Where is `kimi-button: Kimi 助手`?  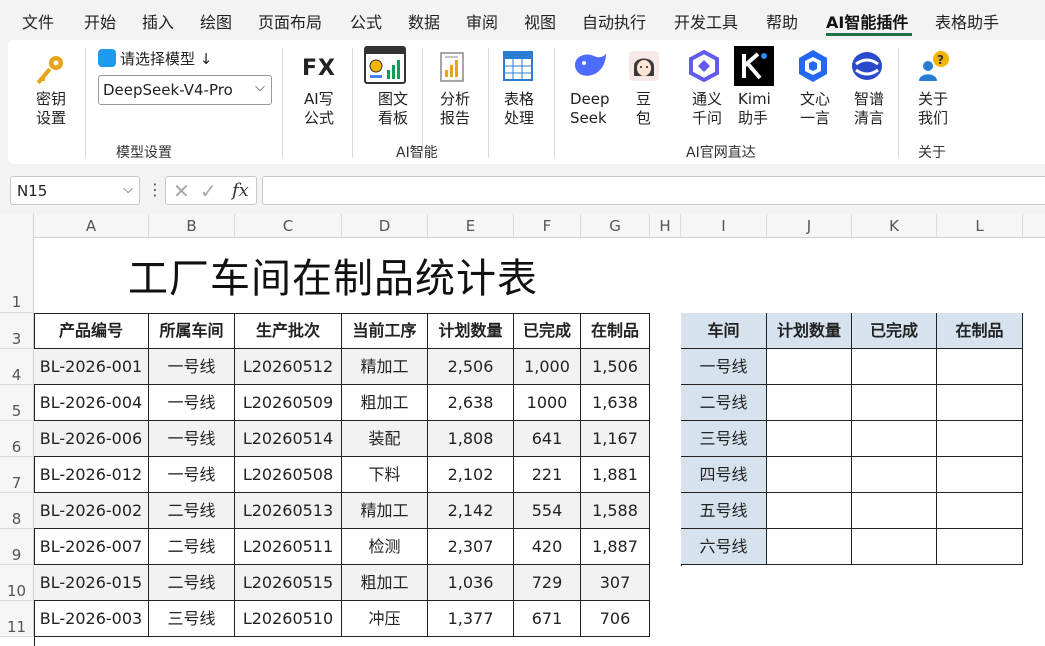 kimi-button: Kimi 助手 is located at coordinates (758, 88).